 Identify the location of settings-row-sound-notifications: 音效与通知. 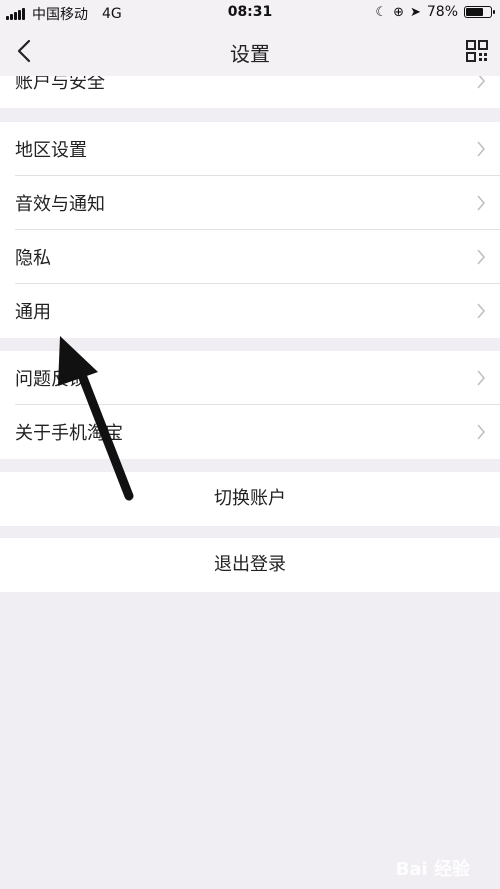
(250, 203).